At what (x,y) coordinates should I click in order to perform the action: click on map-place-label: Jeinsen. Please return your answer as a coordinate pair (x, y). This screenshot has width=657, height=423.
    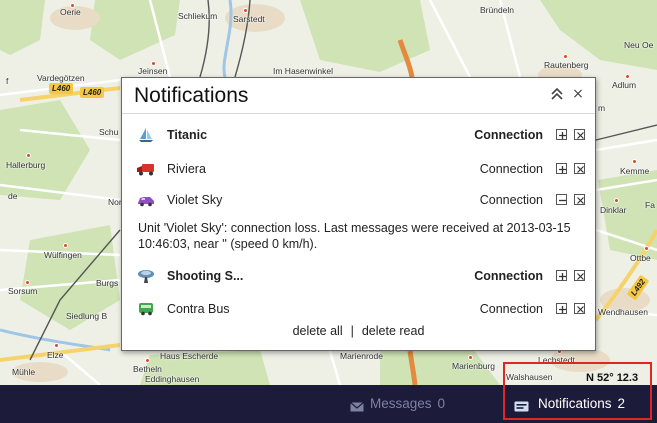
    Looking at the image, I should click on (153, 71).